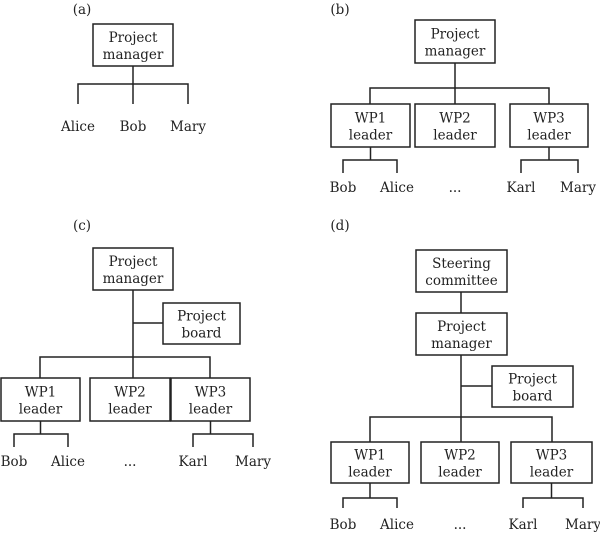 Image resolution: width=600 pixels, height=534 pixels. What do you see at coordinates (82, 10) in the screenshot?
I see `panel-label: (a)` at bounding box center [82, 10].